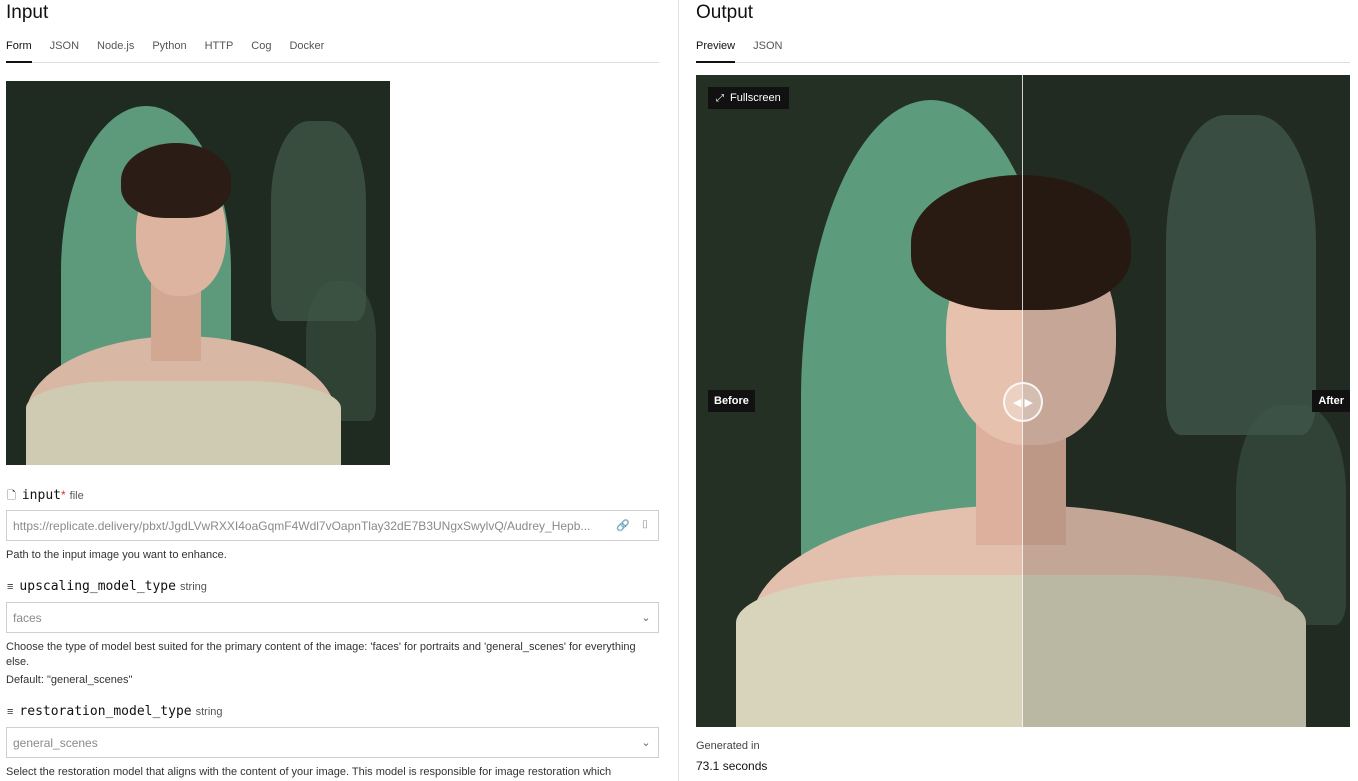 This screenshot has height=781, width=1358. What do you see at coordinates (97, 586) in the screenshot?
I see `field-name: upscaling_model_type` at bounding box center [97, 586].